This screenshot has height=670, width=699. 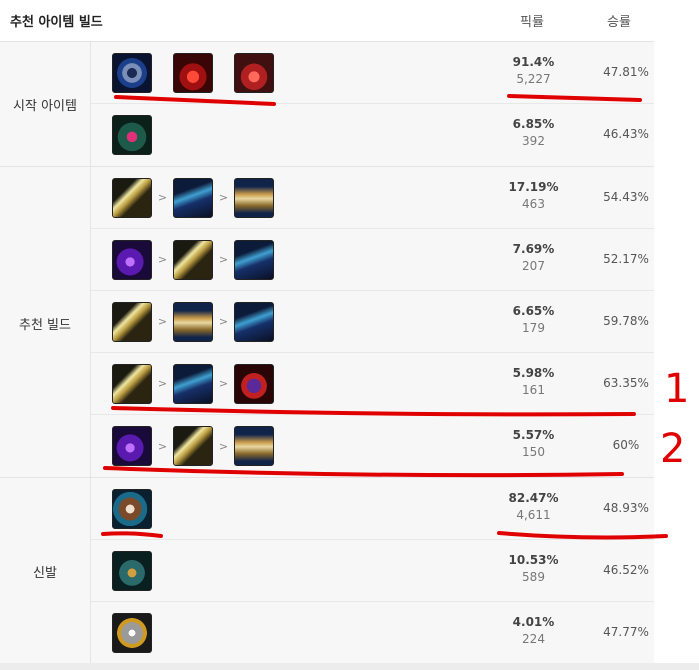 What do you see at coordinates (533, 577) in the screenshot?
I see `game-count: 589` at bounding box center [533, 577].